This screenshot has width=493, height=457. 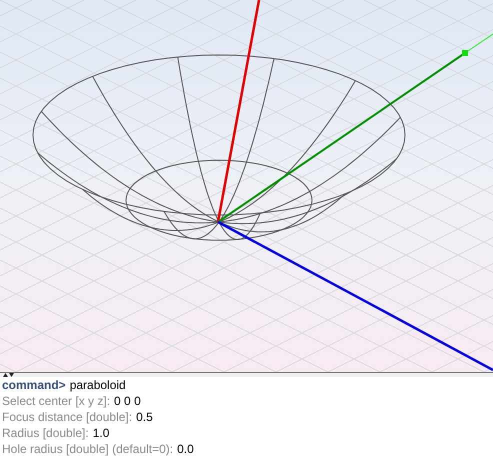 I want to click on down-arrow-icon, so click(x=11, y=375).